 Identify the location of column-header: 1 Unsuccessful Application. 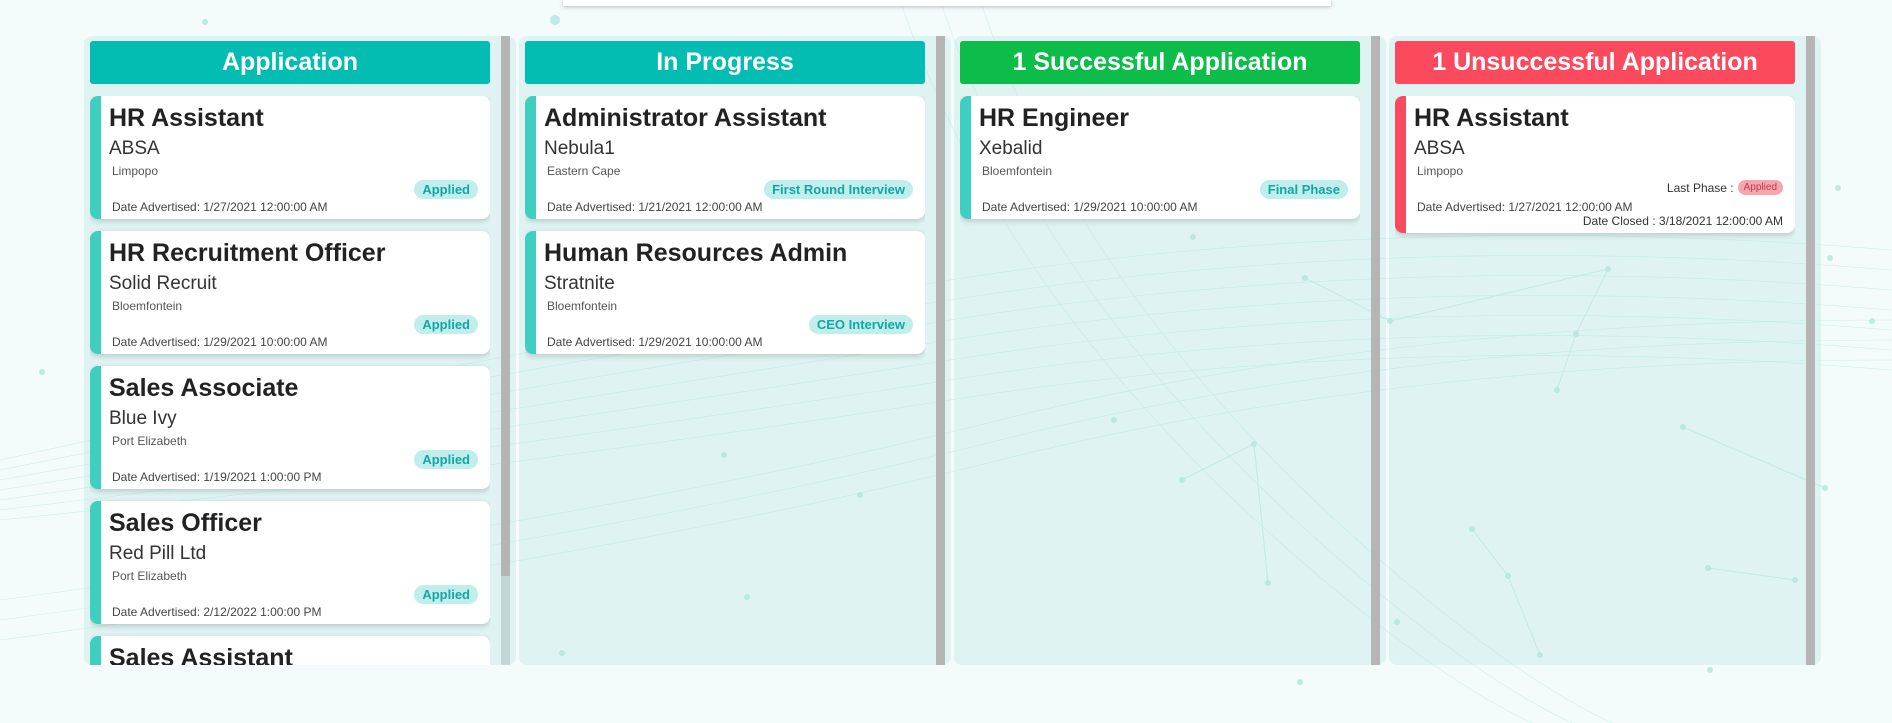
(1595, 62).